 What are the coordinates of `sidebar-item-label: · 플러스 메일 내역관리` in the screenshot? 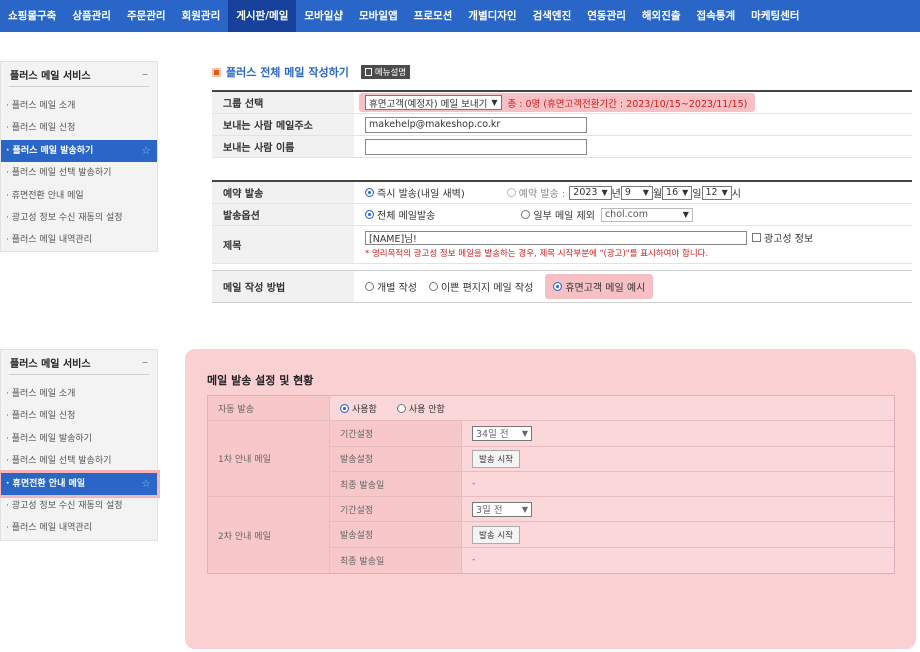 It's located at (49, 240).